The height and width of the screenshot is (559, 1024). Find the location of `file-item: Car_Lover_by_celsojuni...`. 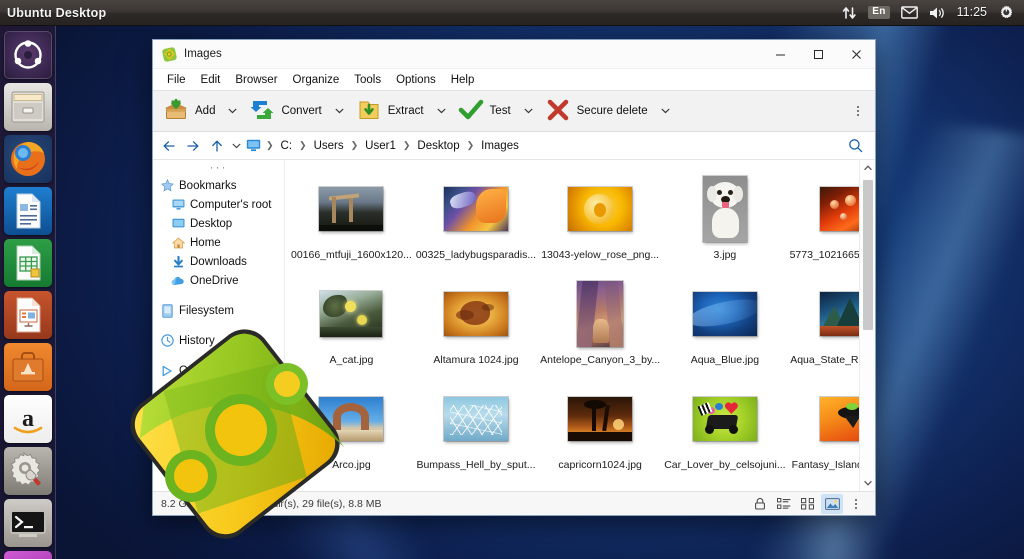

file-item: Car_Lover_by_celsojuni... is located at coordinates (724, 428).